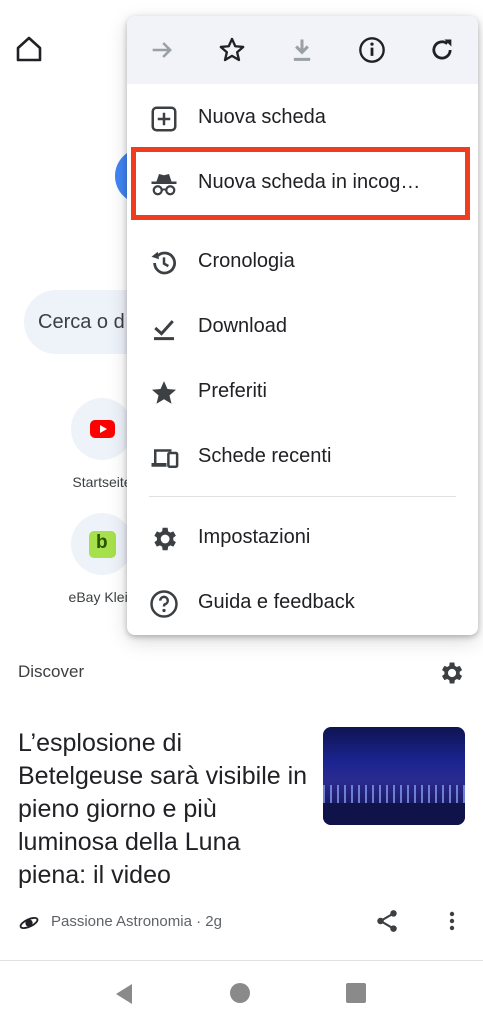 The width and height of the screenshot is (483, 1024). Describe the element at coordinates (124, 994) in the screenshot. I see `back-icon` at that location.